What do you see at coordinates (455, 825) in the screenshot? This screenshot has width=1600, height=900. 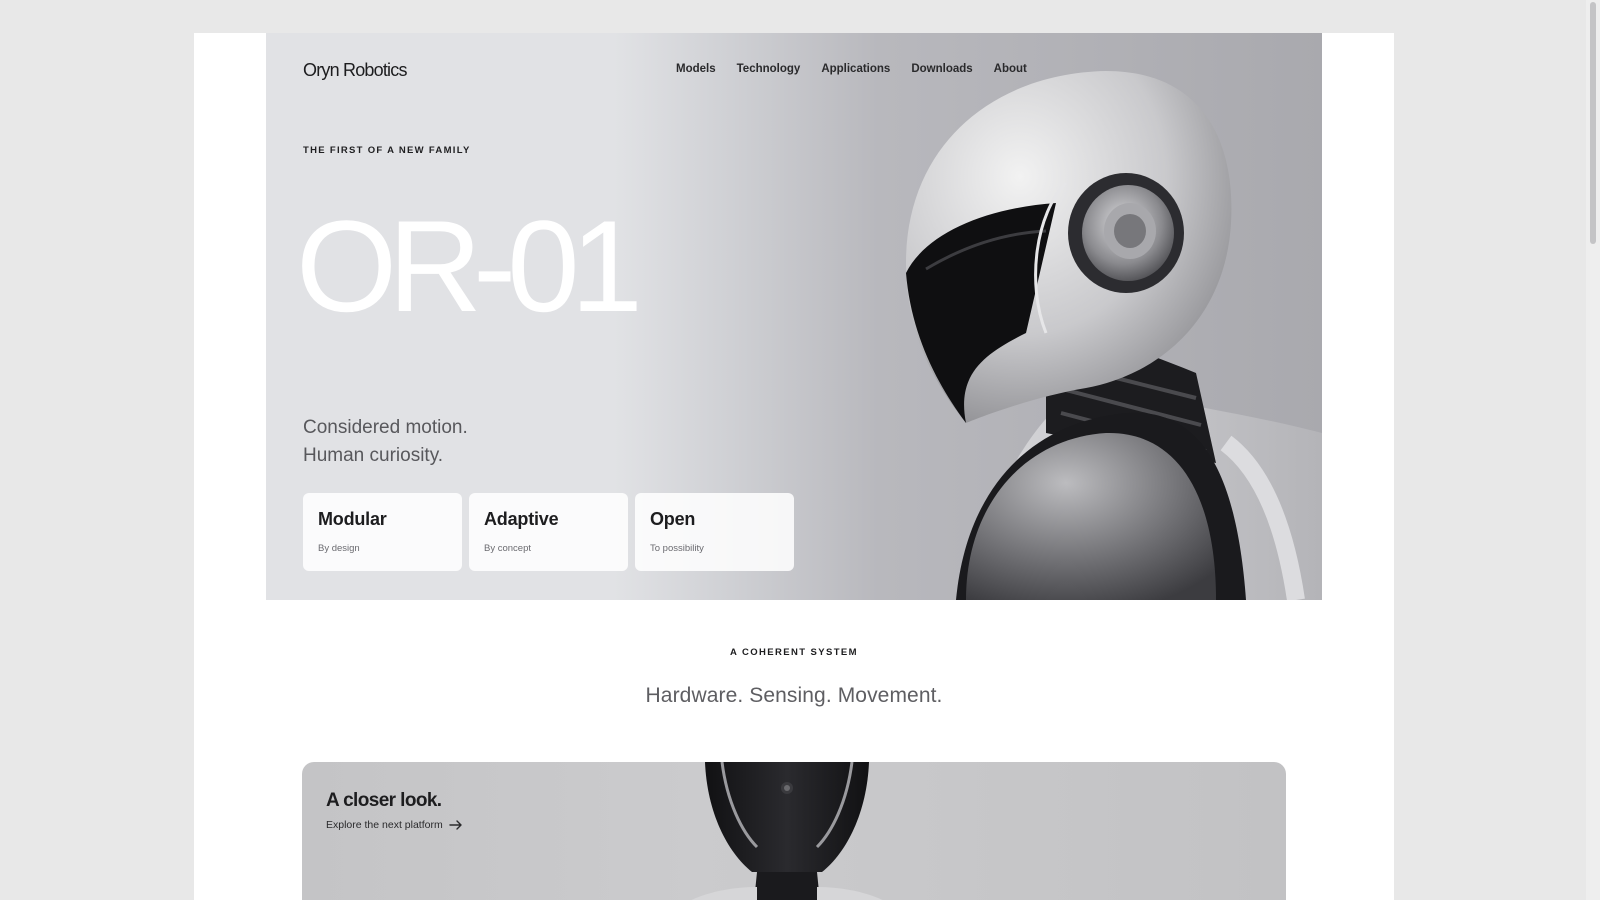 I see `arrow-right-icon` at bounding box center [455, 825].